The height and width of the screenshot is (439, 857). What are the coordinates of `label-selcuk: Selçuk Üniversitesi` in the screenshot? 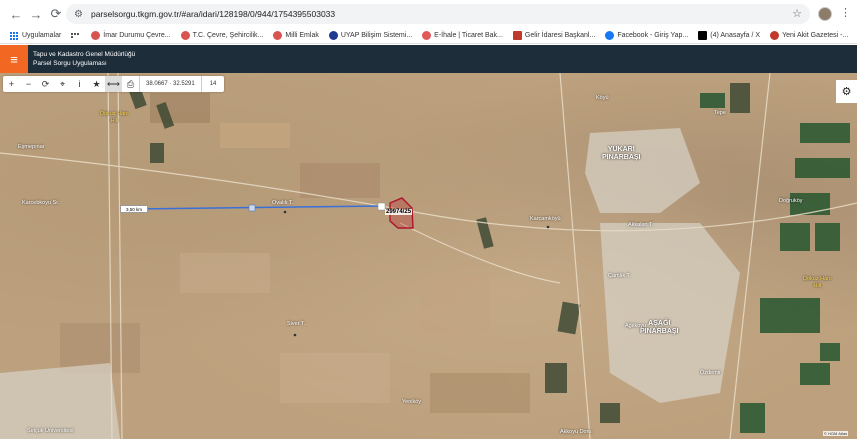 It's located at (50, 431).